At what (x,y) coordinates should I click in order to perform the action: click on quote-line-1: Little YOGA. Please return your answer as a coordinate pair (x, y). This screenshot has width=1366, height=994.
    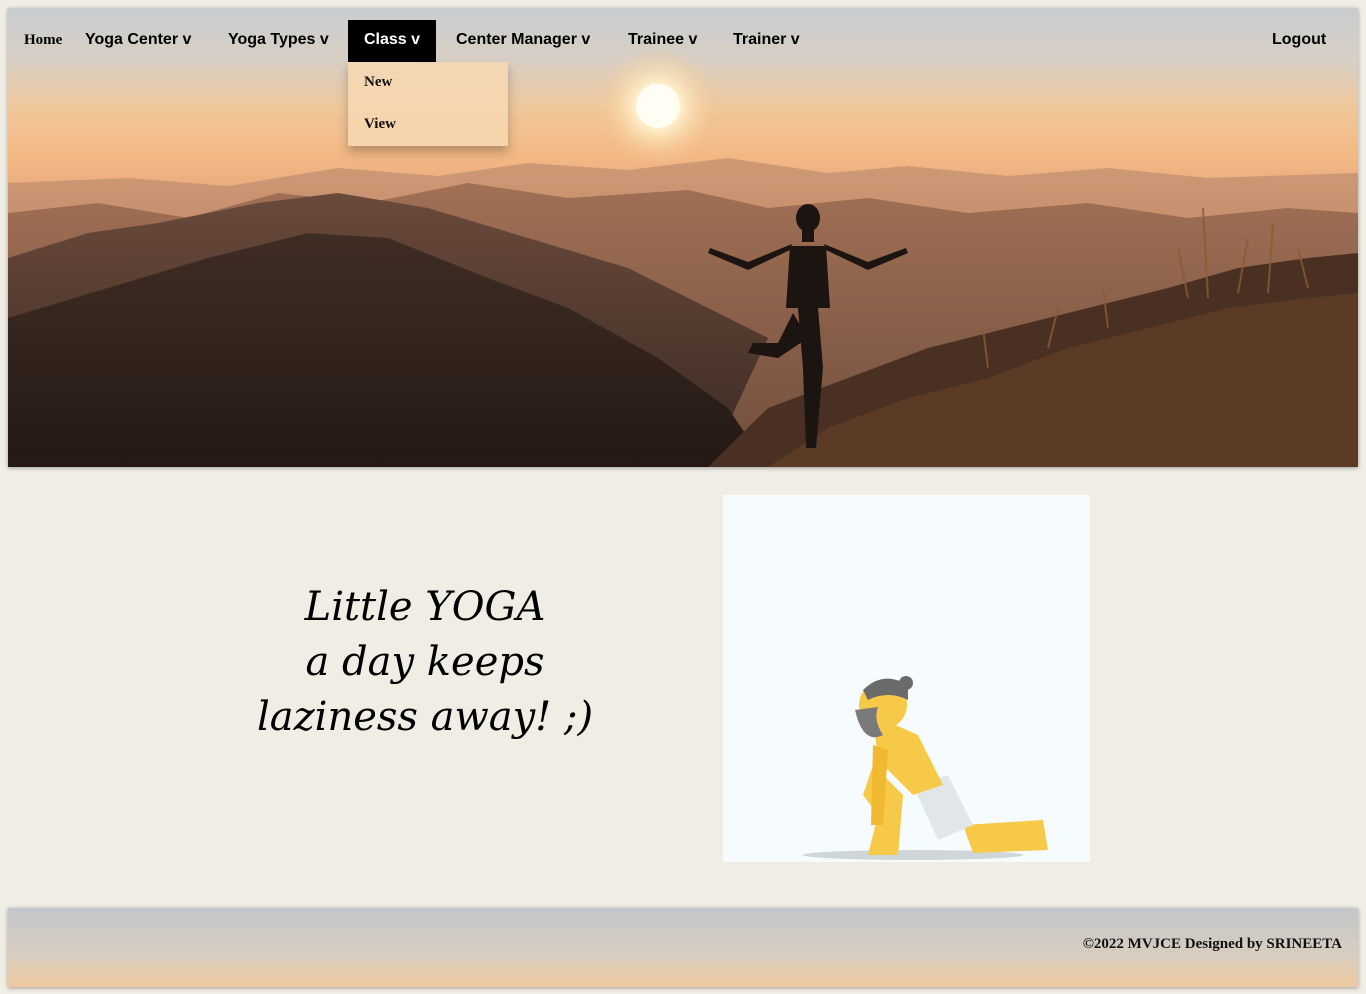
    Looking at the image, I should click on (425, 607).